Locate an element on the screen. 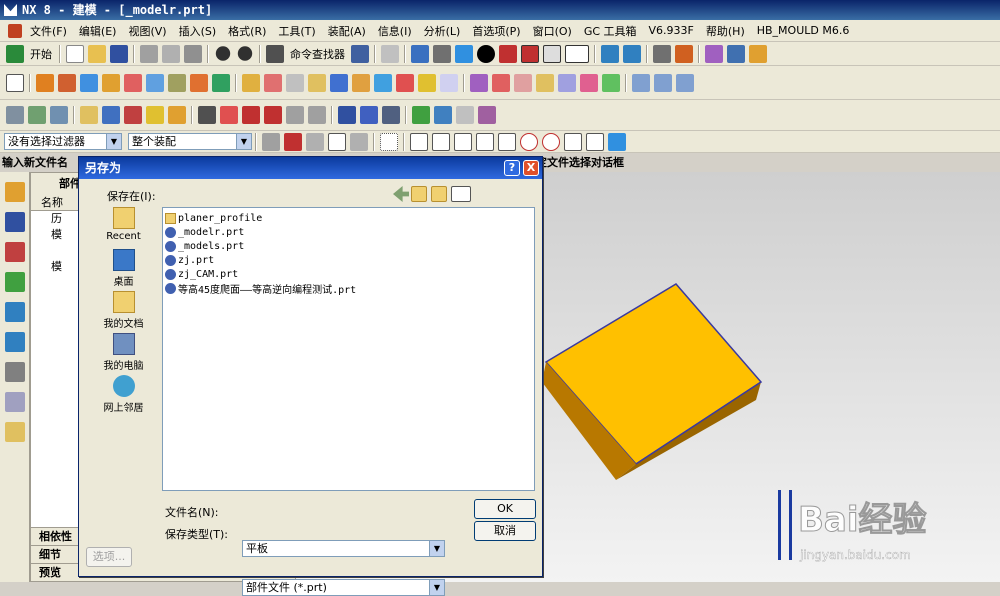  fit-icon is located at coordinates (420, 53).